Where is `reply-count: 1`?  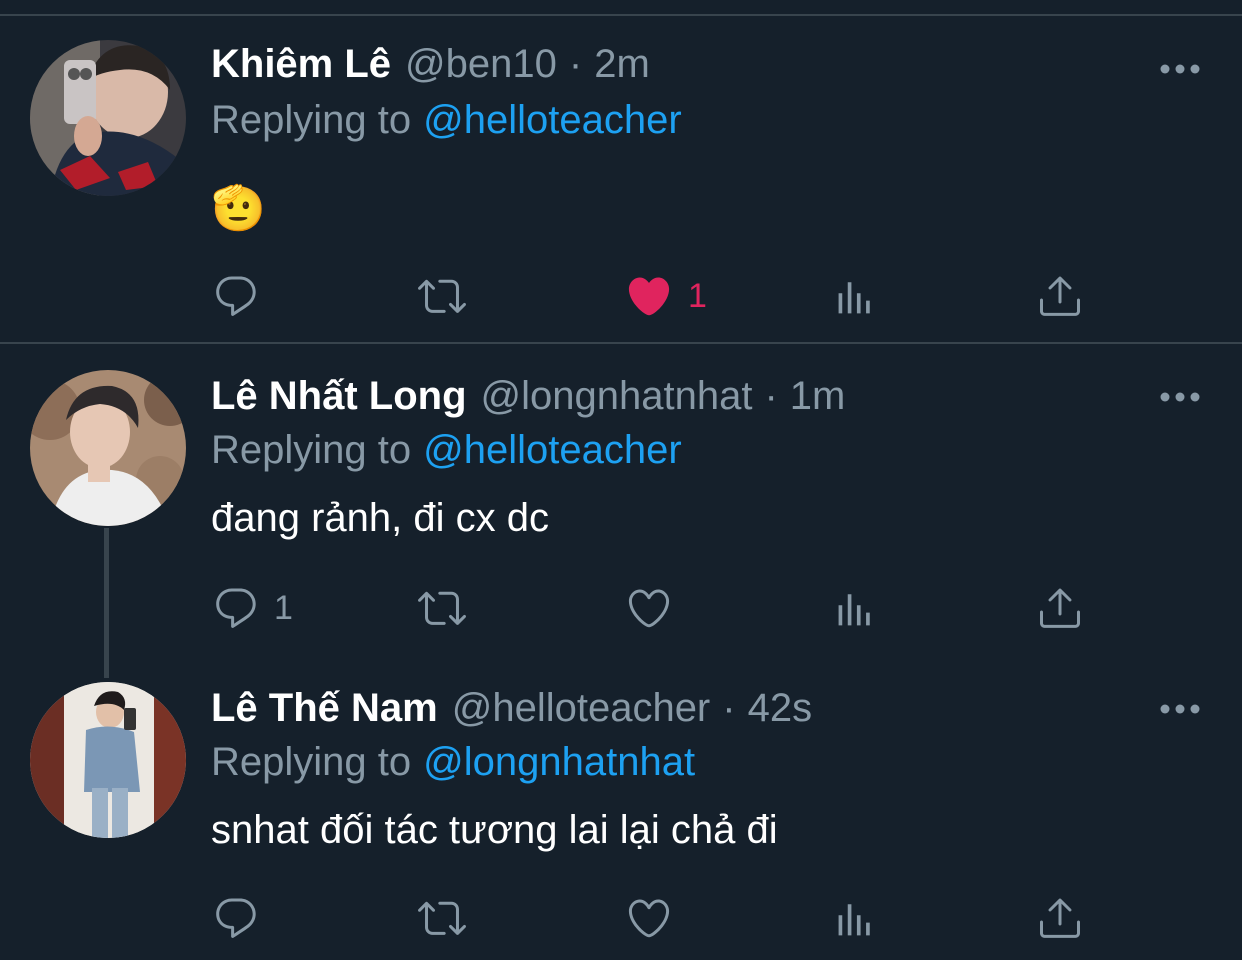
reply-count: 1 is located at coordinates (283, 607).